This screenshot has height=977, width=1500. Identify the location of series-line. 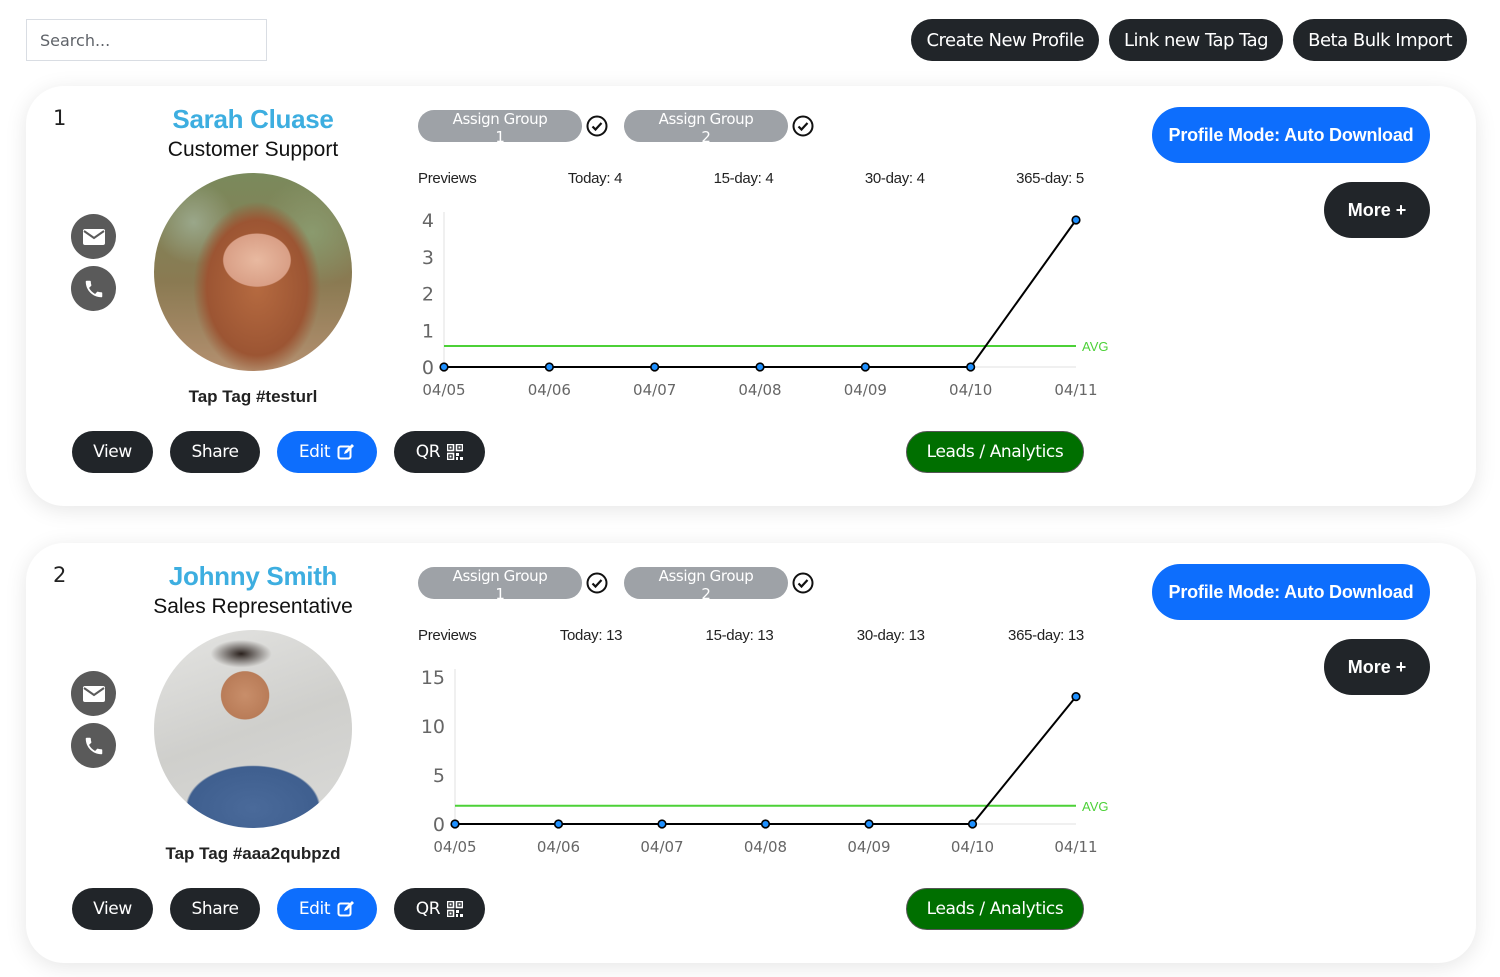
(760, 293).